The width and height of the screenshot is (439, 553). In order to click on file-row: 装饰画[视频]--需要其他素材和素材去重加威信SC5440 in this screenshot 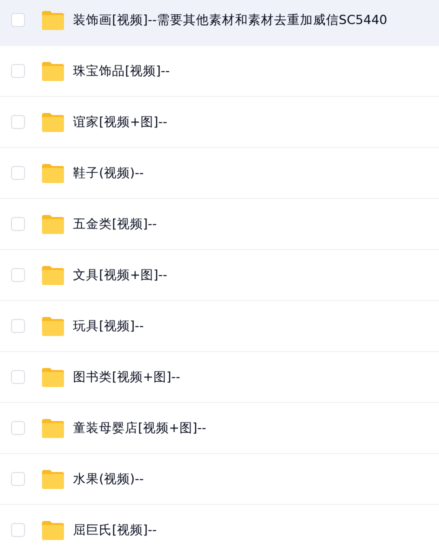, I will do `click(219, 23)`.